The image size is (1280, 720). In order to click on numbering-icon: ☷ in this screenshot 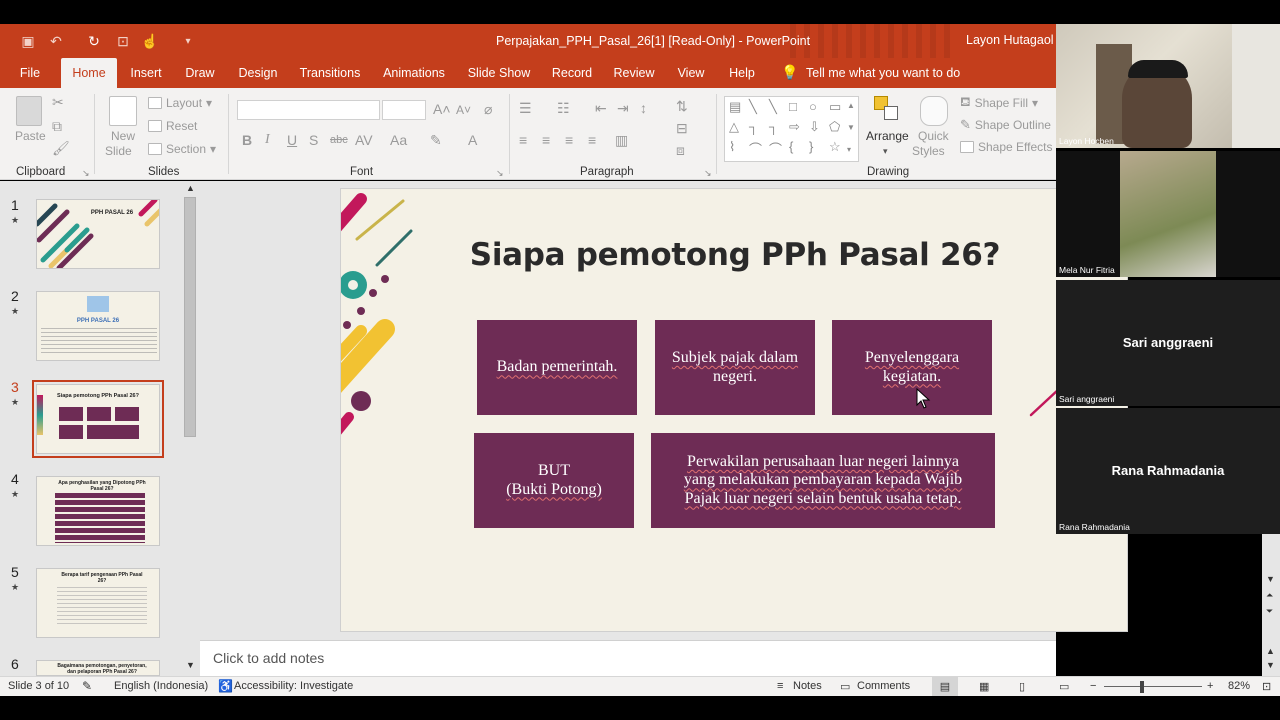, I will do `click(563, 108)`.